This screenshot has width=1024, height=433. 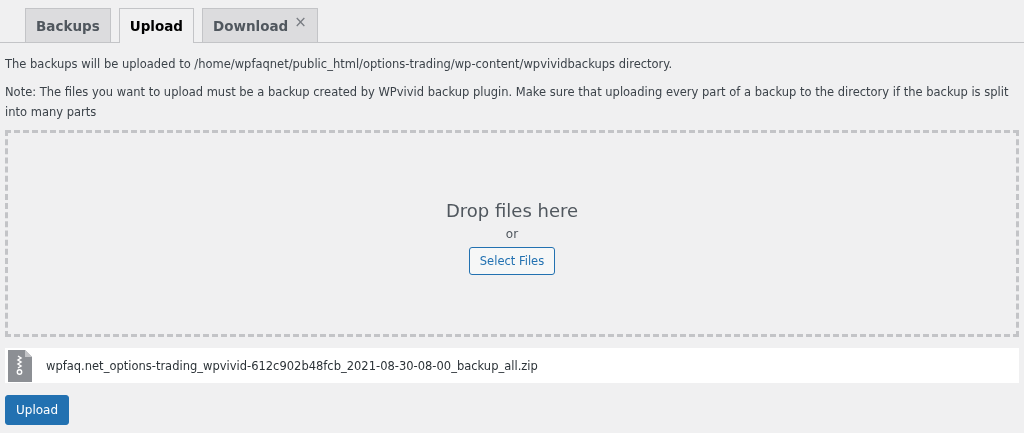 What do you see at coordinates (507, 102) in the screenshot?
I see `note-text: Note: The files you want to upload must be a backup created by WPvivid backup plugin. Make sure that uploading every part of a backup to the directory if the backup is split into many parts` at bounding box center [507, 102].